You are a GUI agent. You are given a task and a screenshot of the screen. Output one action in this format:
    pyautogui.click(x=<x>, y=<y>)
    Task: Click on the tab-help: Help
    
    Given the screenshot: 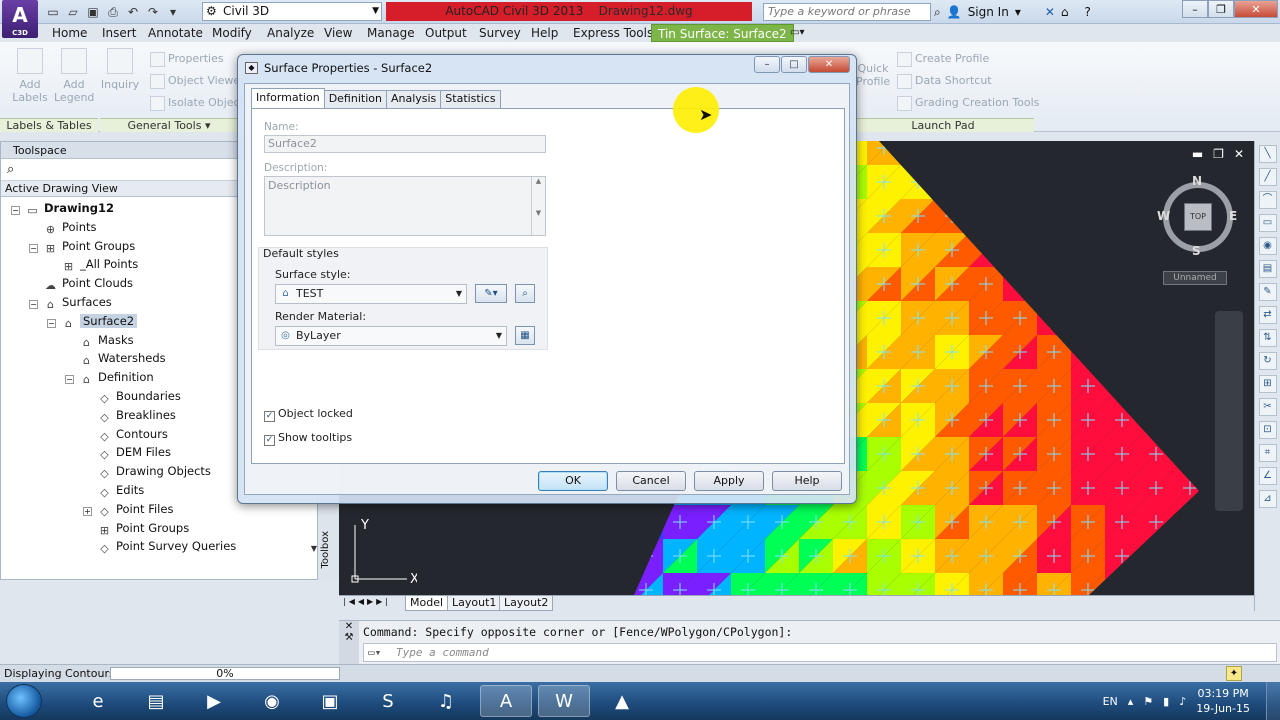 What is the action you would take?
    pyautogui.click(x=544, y=33)
    